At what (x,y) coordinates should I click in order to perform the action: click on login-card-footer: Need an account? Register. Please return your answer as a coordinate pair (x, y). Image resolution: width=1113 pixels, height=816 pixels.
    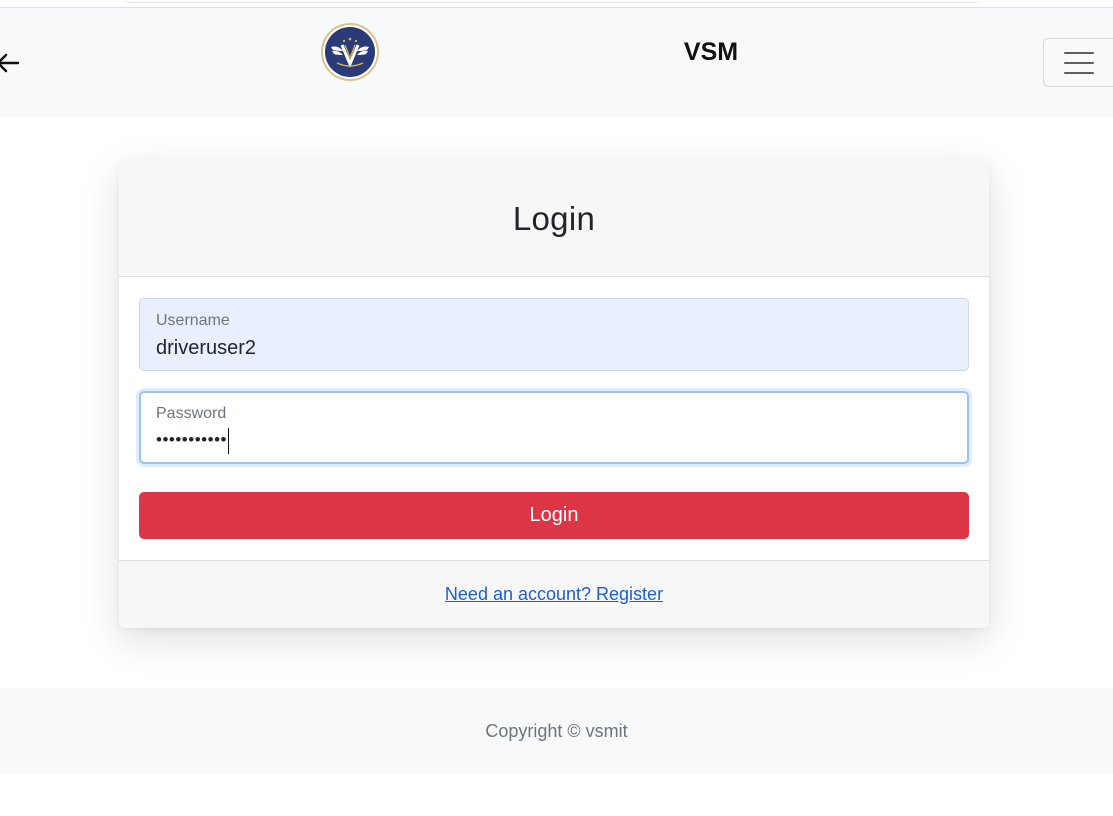
    Looking at the image, I should click on (554, 594).